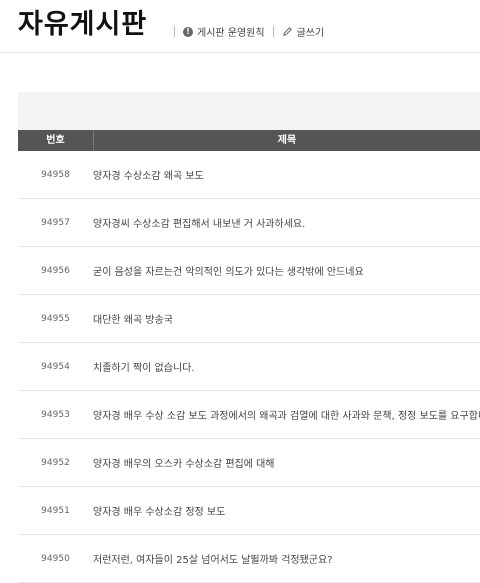  What do you see at coordinates (286, 174) in the screenshot?
I see `post-title-link: 양자경 수상소감 왜곡 보도` at bounding box center [286, 174].